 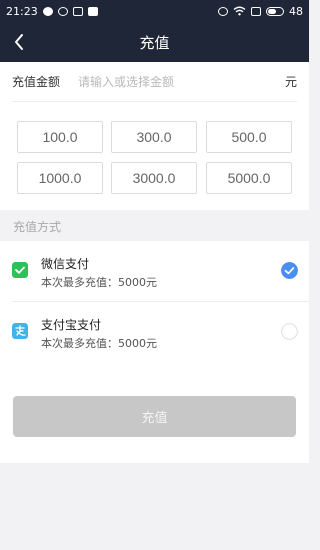 I want to click on battery-icon, so click(x=275, y=11).